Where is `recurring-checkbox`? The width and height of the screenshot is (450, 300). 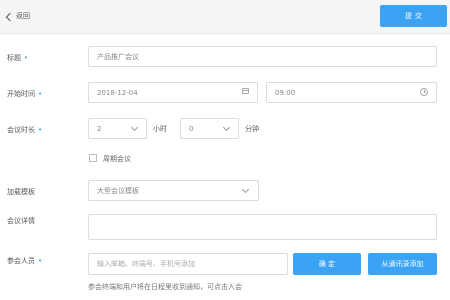 recurring-checkbox is located at coordinates (93, 158).